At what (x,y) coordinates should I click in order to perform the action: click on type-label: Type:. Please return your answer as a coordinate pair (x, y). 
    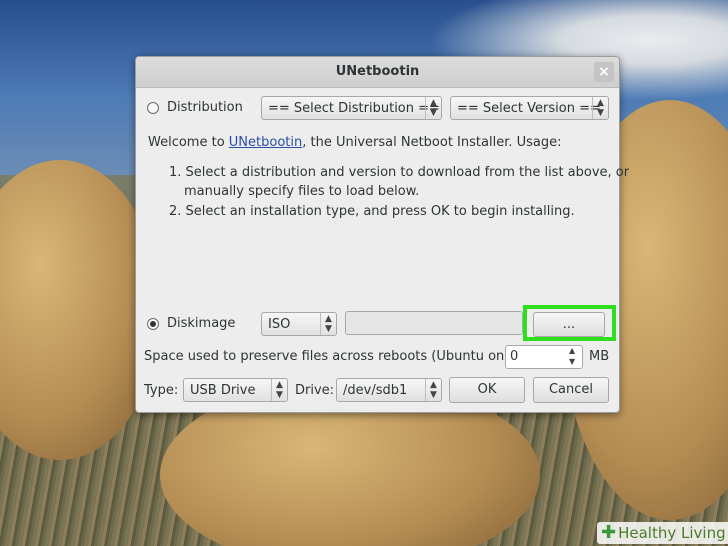
    Looking at the image, I should click on (161, 390).